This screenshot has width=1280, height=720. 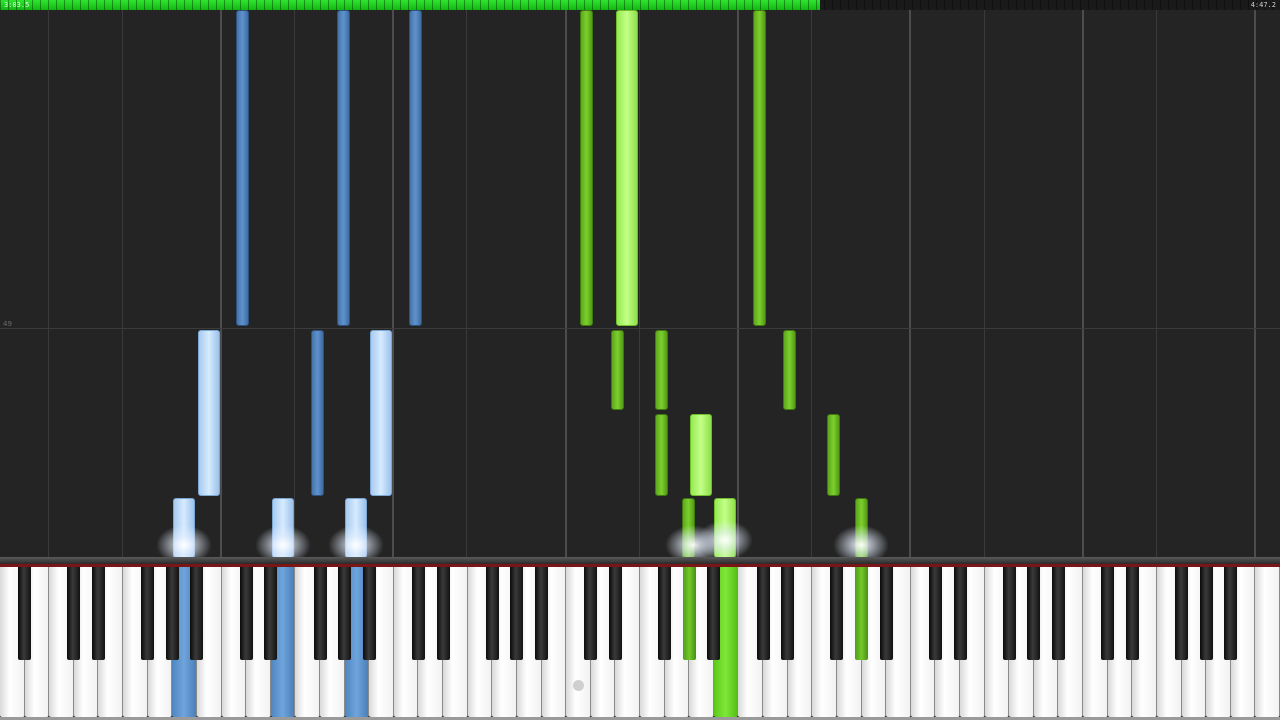 I want to click on current-time: 3:03.5, so click(x=17, y=5).